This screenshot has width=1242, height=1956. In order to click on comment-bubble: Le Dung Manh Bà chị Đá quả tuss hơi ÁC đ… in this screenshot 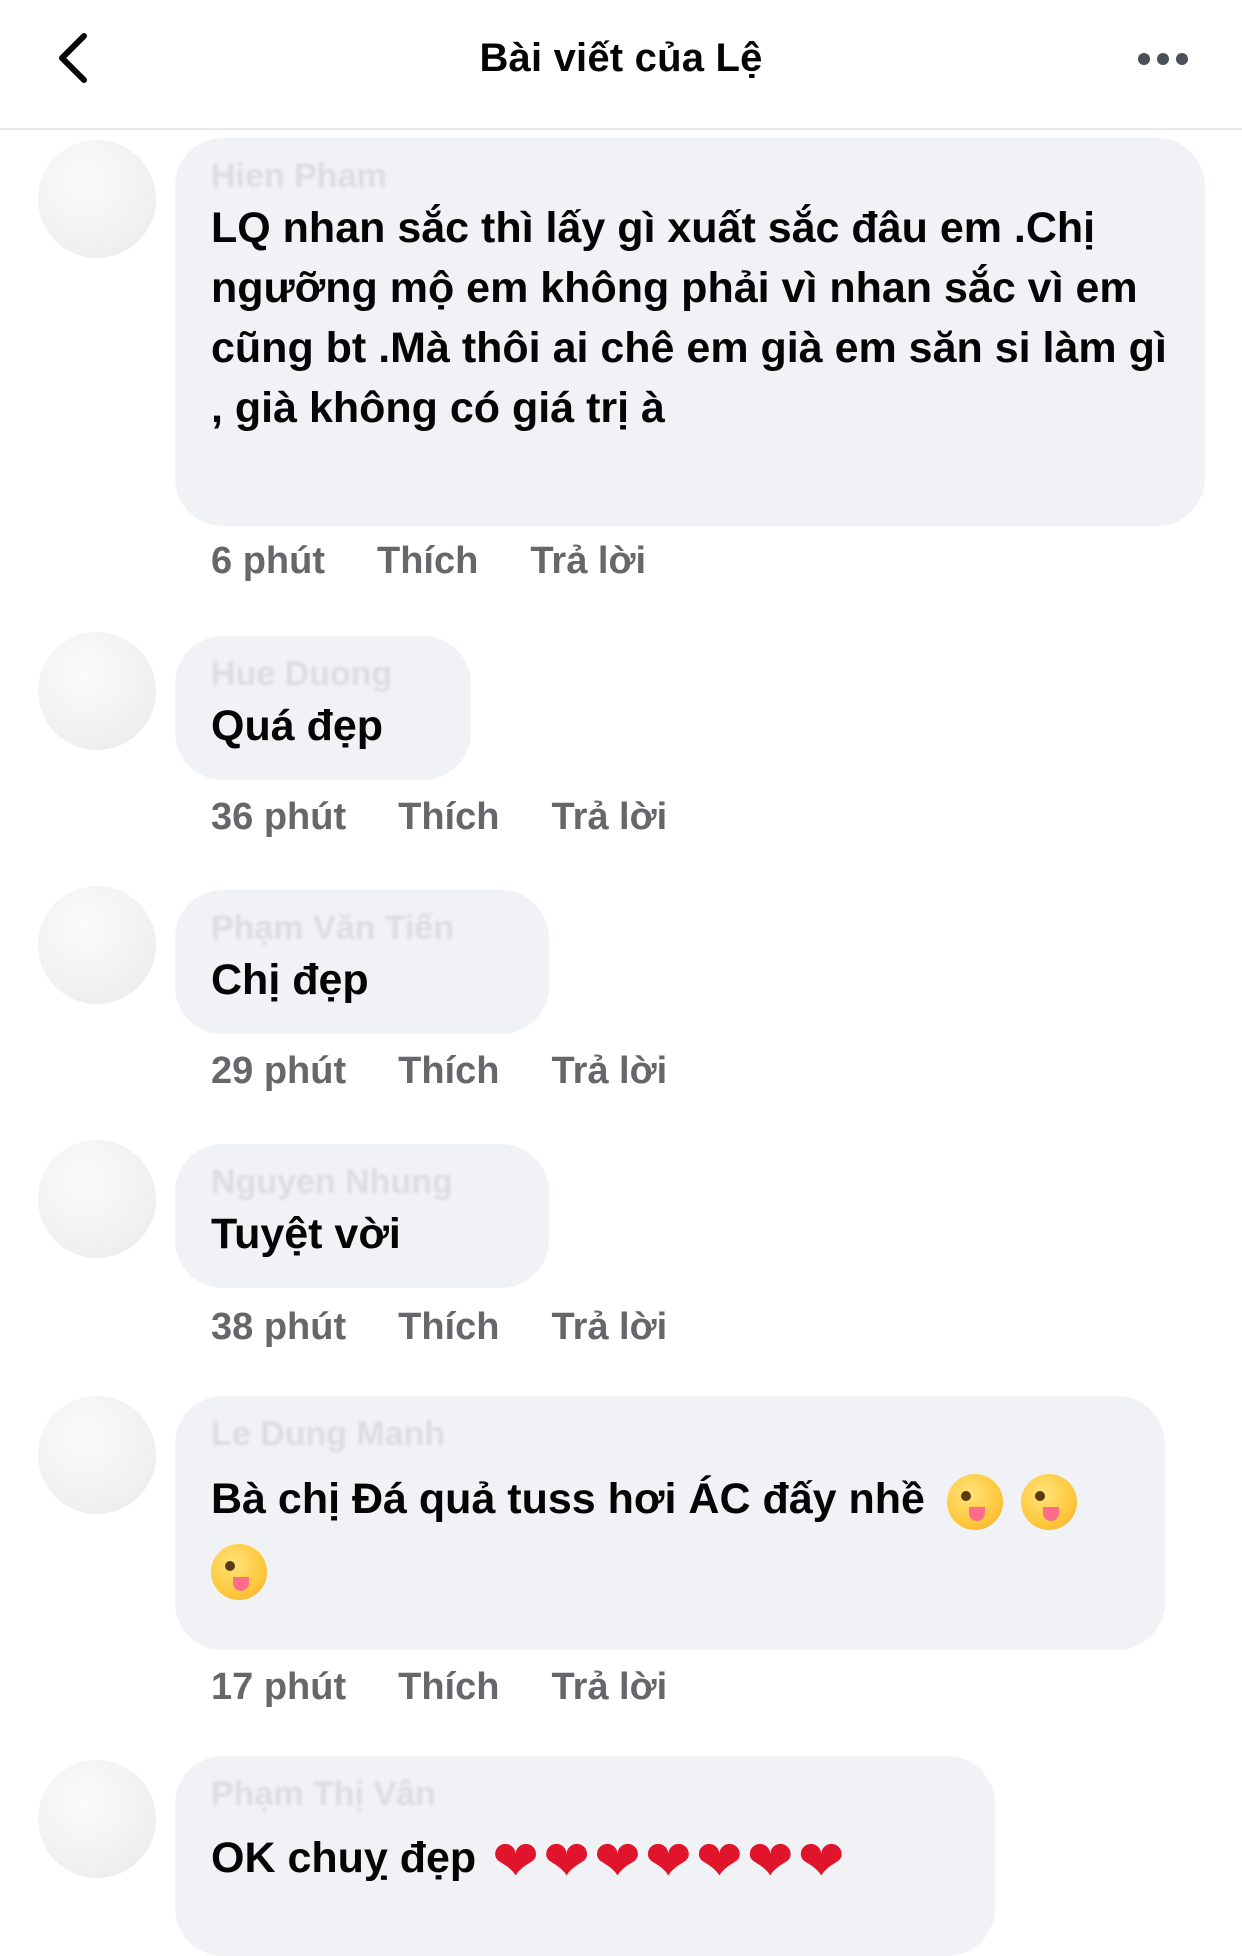, I will do `click(670, 1523)`.